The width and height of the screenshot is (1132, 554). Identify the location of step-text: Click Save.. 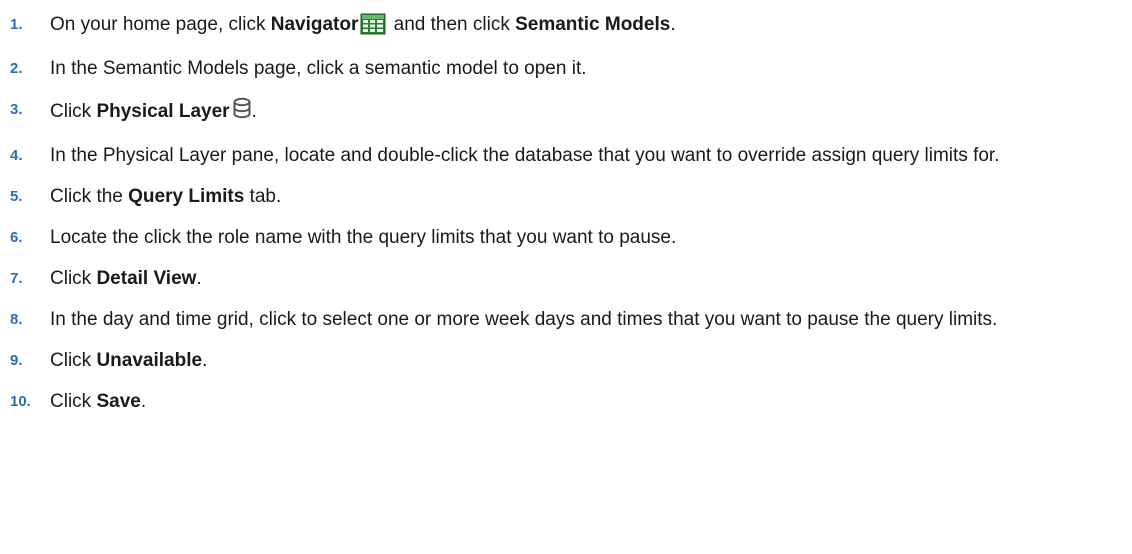
(591, 401).